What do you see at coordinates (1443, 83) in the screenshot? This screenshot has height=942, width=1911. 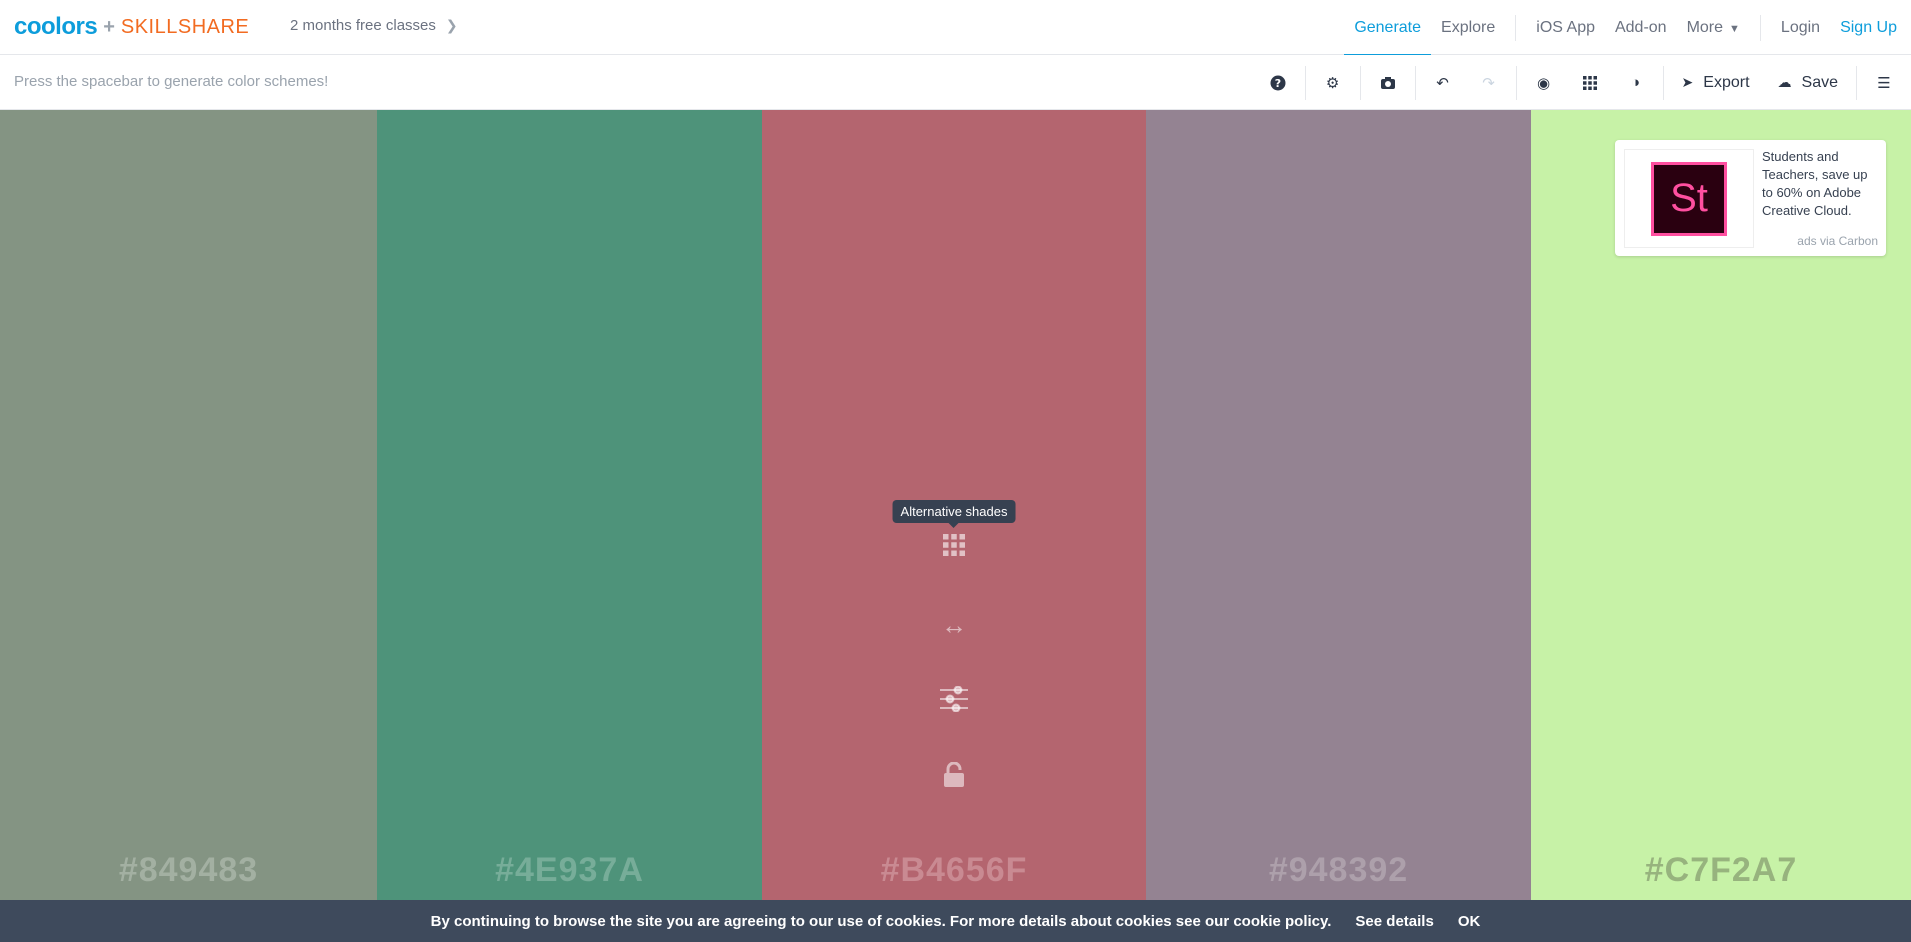 I see `undo-icon: ↶` at bounding box center [1443, 83].